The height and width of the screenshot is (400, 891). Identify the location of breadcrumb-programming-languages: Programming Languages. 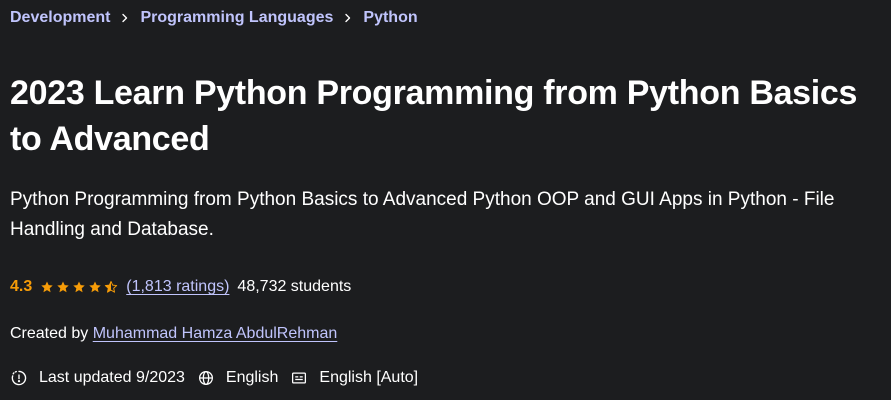
(236, 18).